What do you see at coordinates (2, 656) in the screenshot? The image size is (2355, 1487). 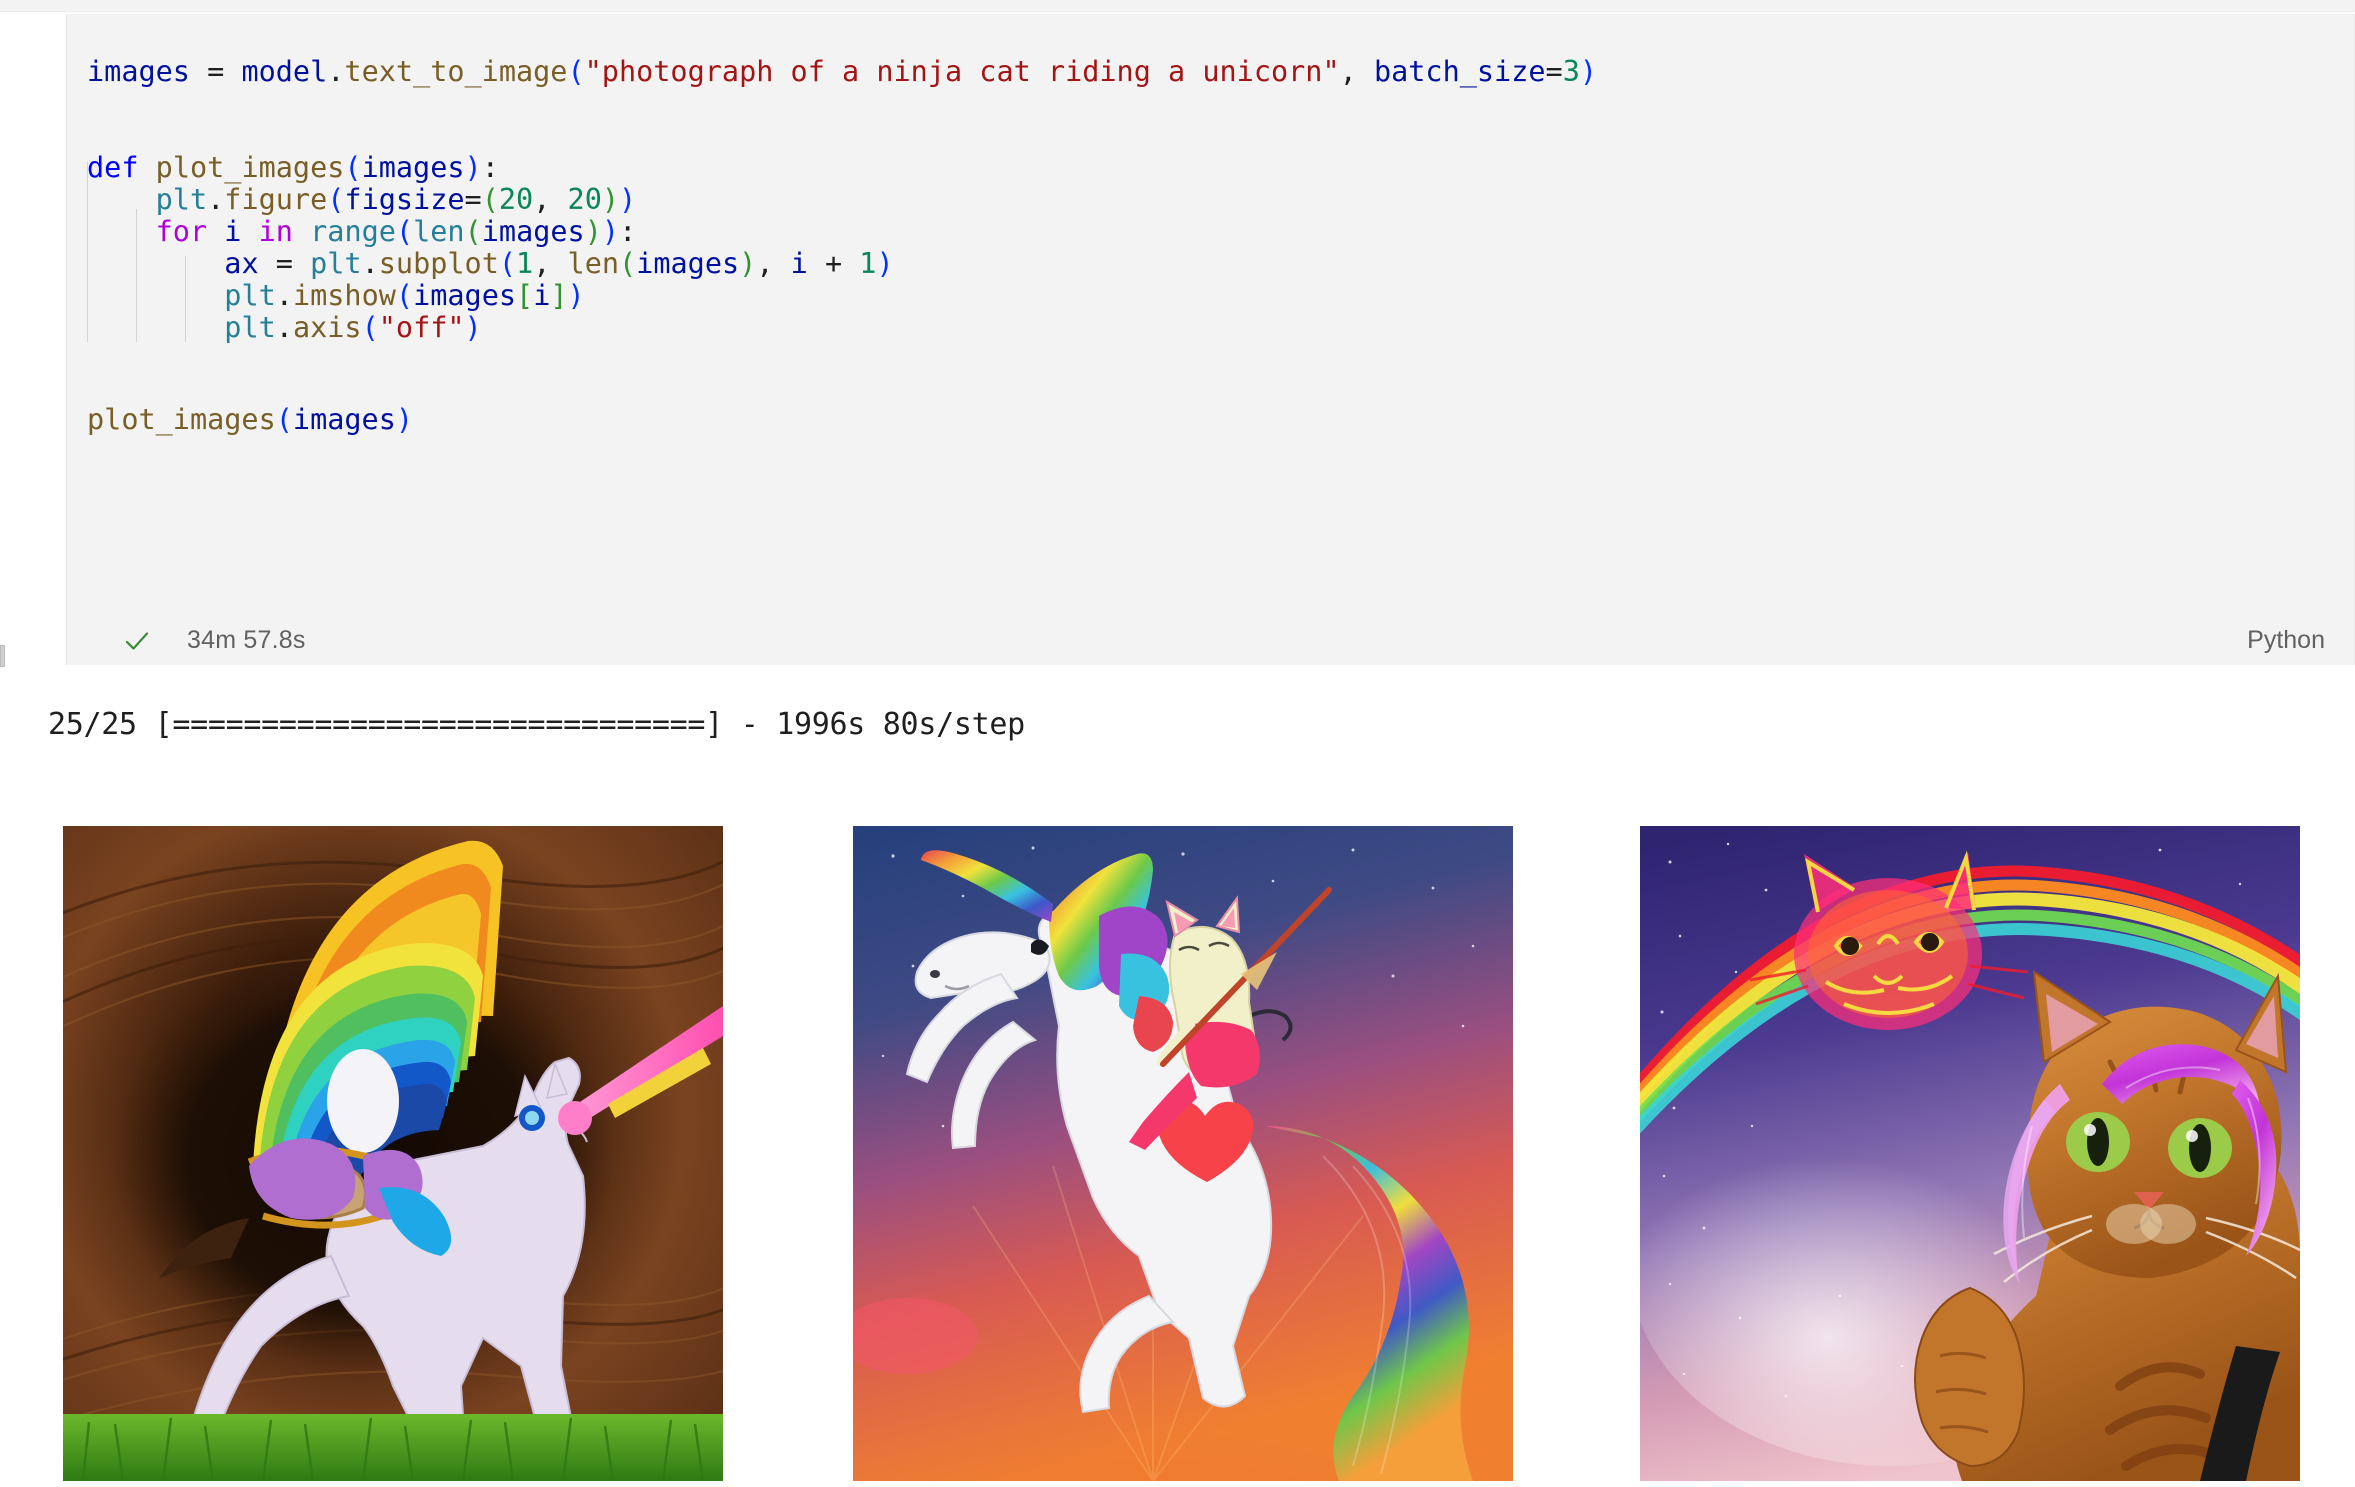 I see `cell-gutter-marker` at bounding box center [2, 656].